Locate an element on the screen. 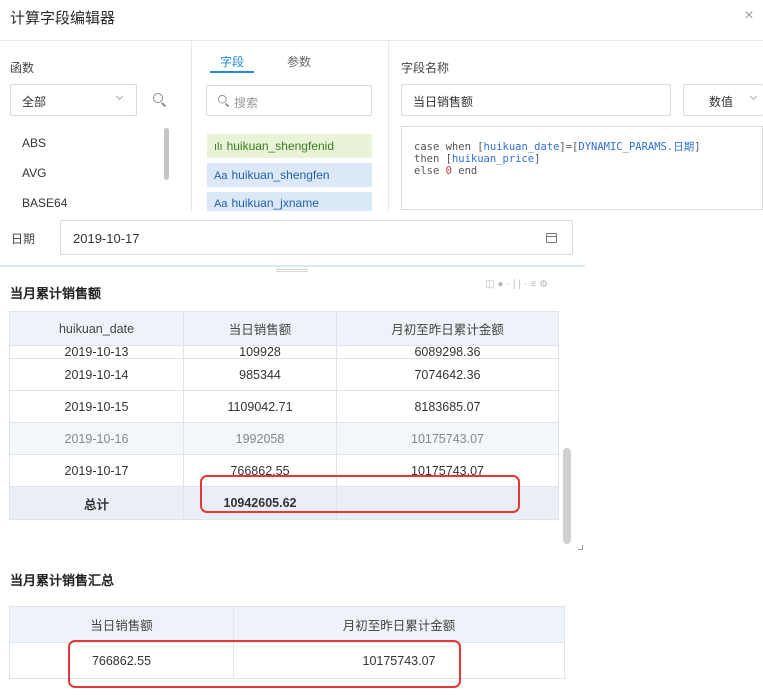  table-cell: 10175743.07 is located at coordinates (447, 438).